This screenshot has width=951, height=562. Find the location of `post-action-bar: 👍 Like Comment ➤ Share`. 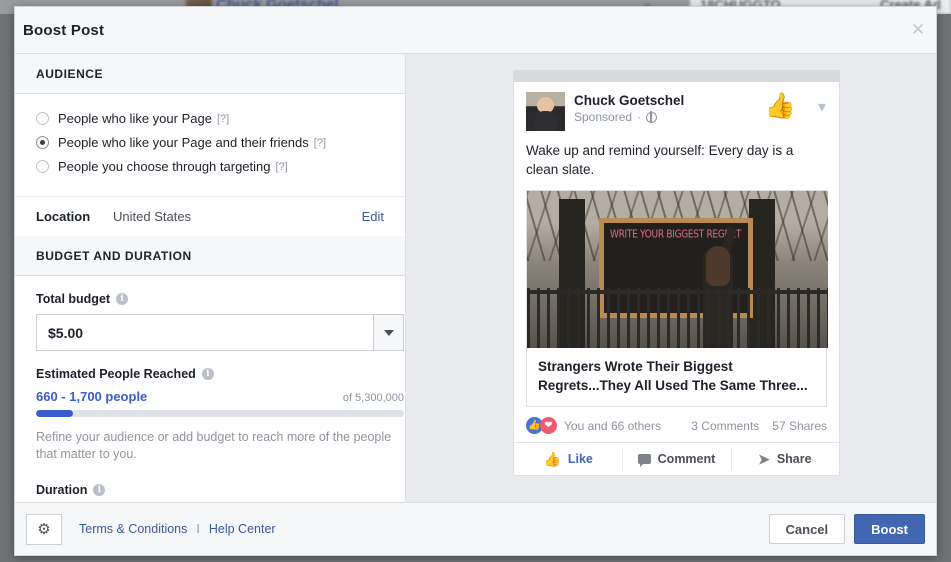

post-action-bar: 👍 Like Comment ➤ Share is located at coordinates (676, 458).